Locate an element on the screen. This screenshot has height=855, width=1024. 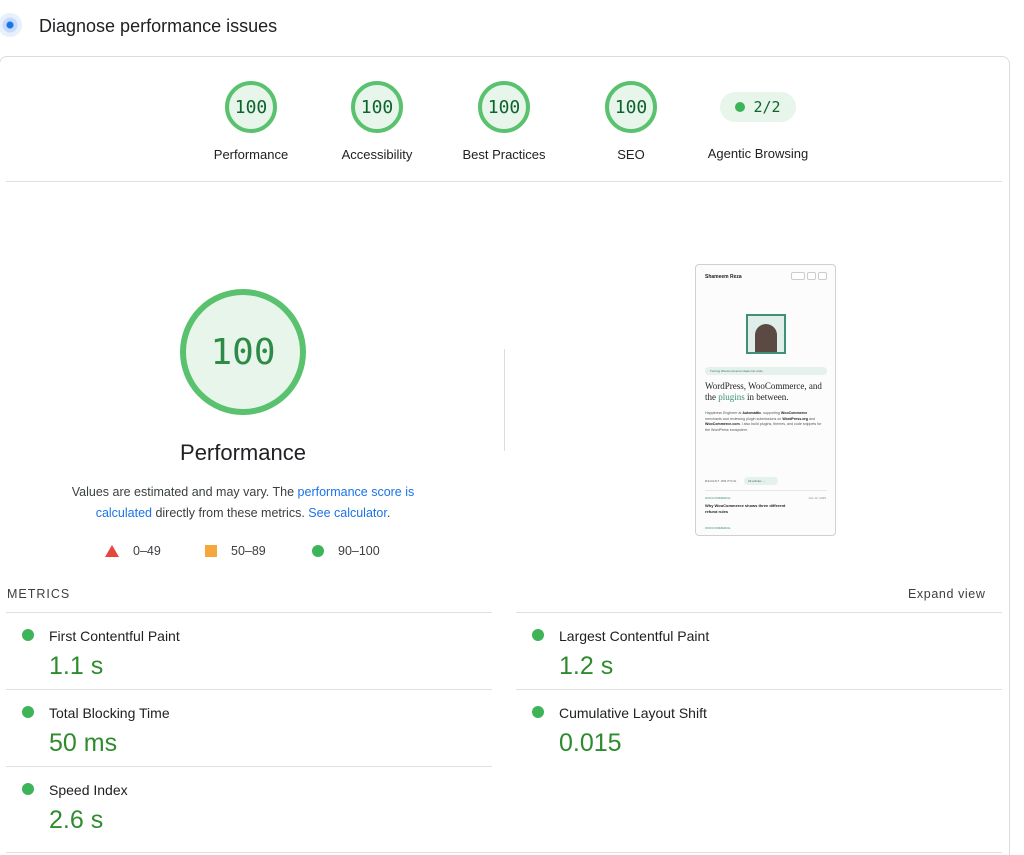
headline-text: in between. is located at coordinates (766, 397).